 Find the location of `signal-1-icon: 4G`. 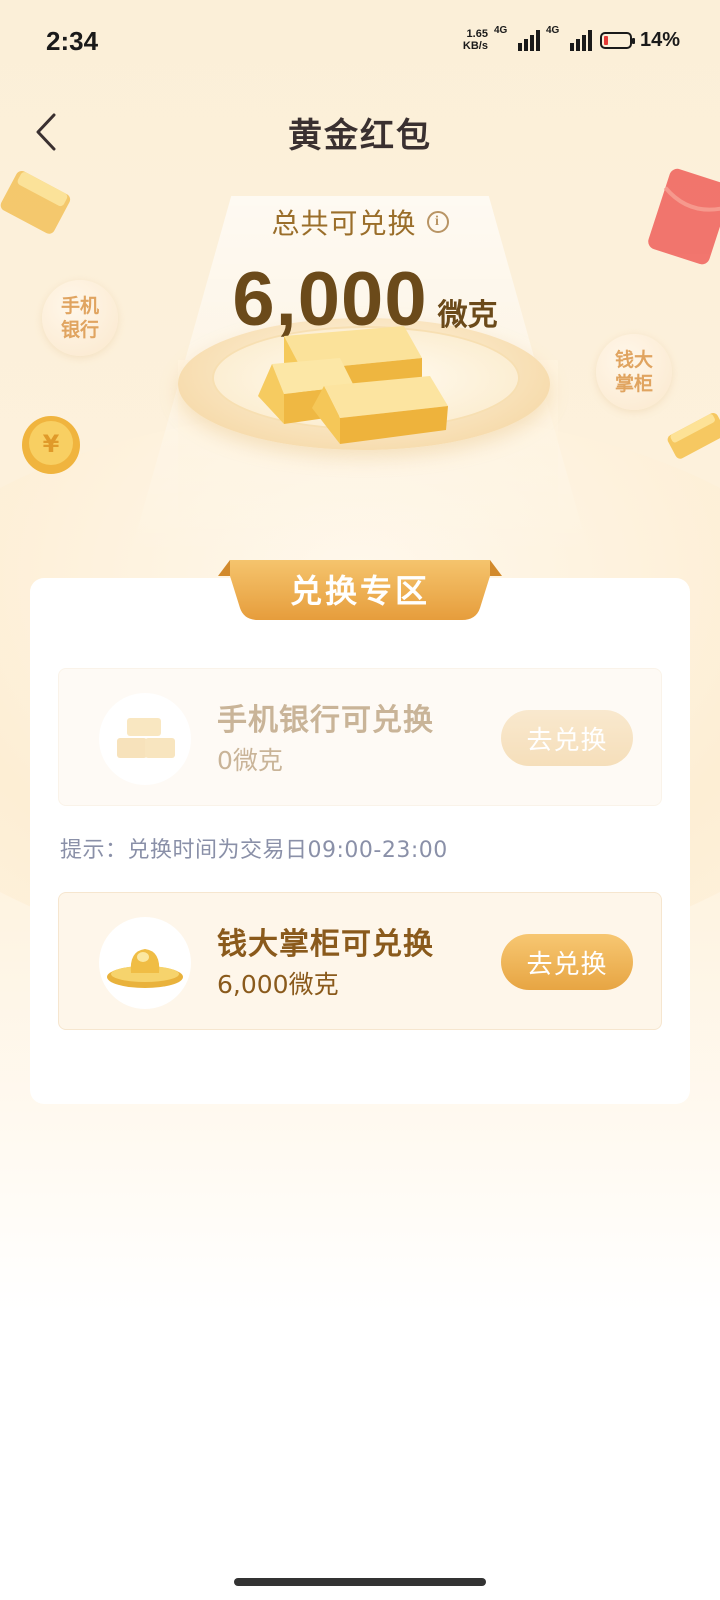

signal-1-icon: 4G is located at coordinates (517, 38).